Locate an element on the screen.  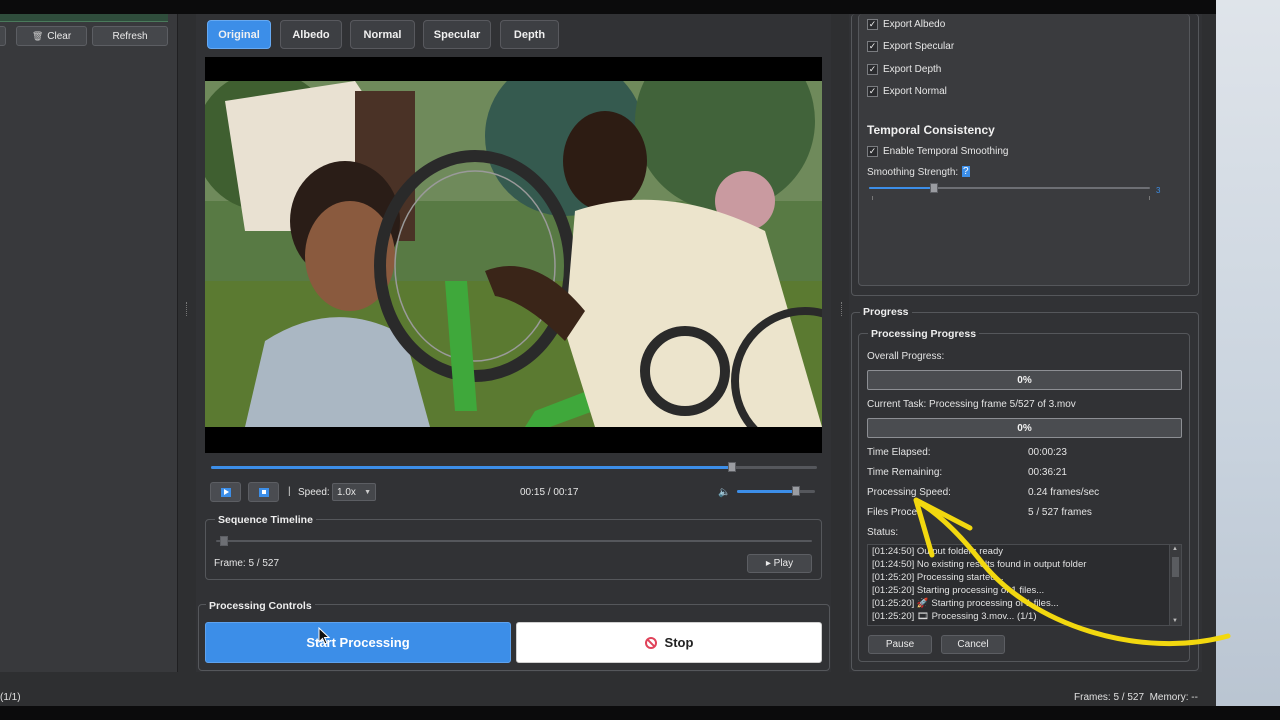
annotation-arrow-overlay is located at coordinates (1072, 572).